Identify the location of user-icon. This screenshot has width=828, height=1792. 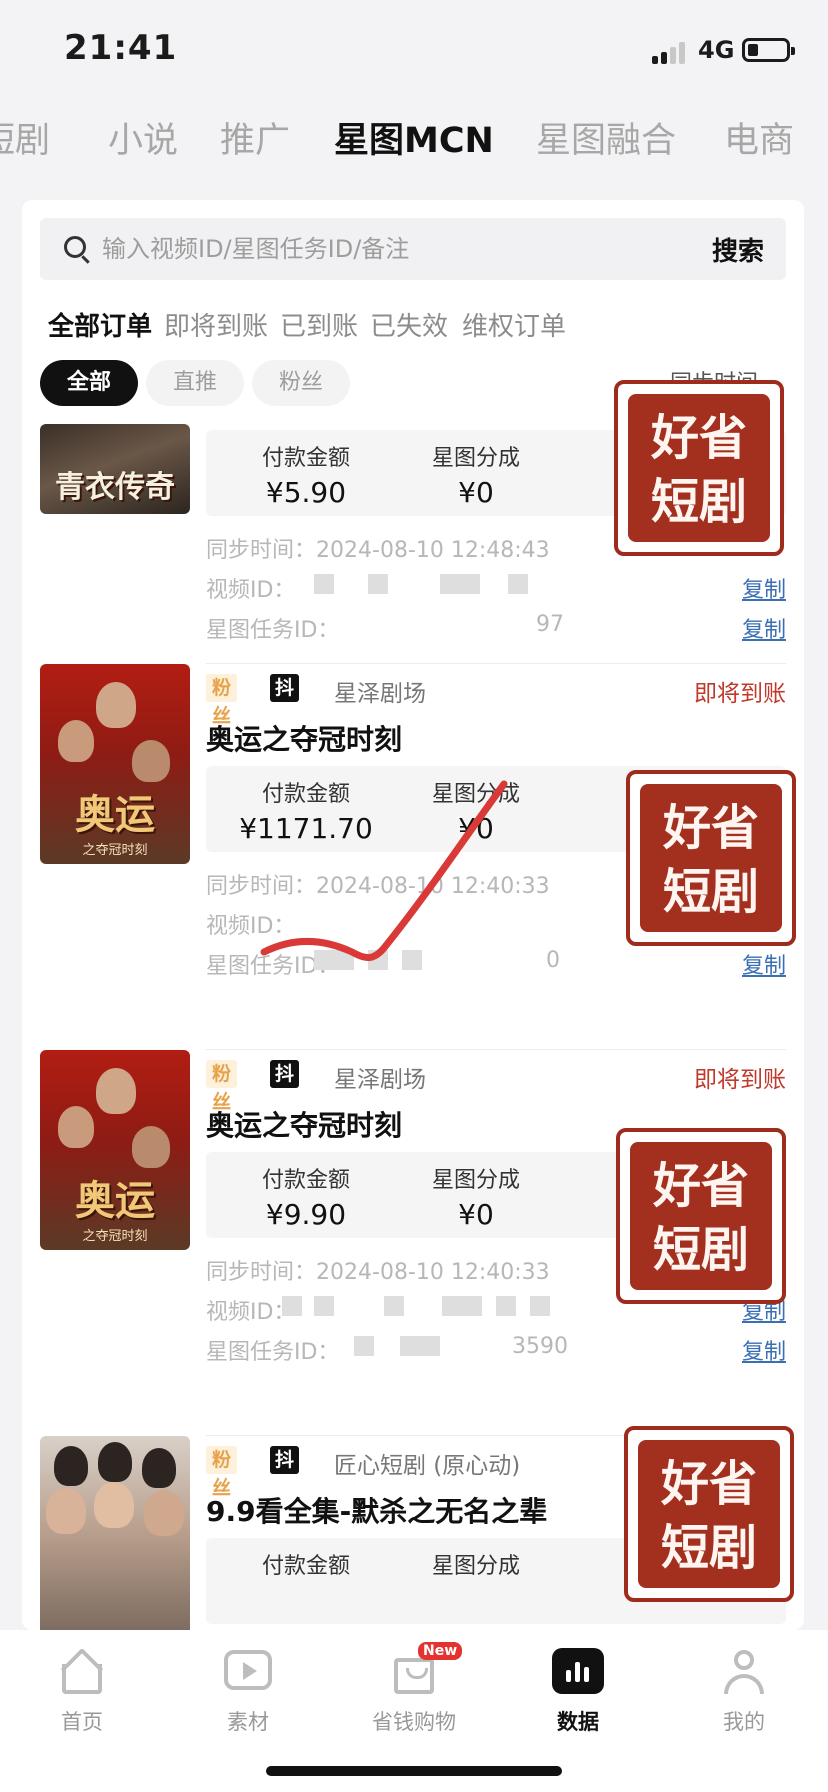
(744, 1672).